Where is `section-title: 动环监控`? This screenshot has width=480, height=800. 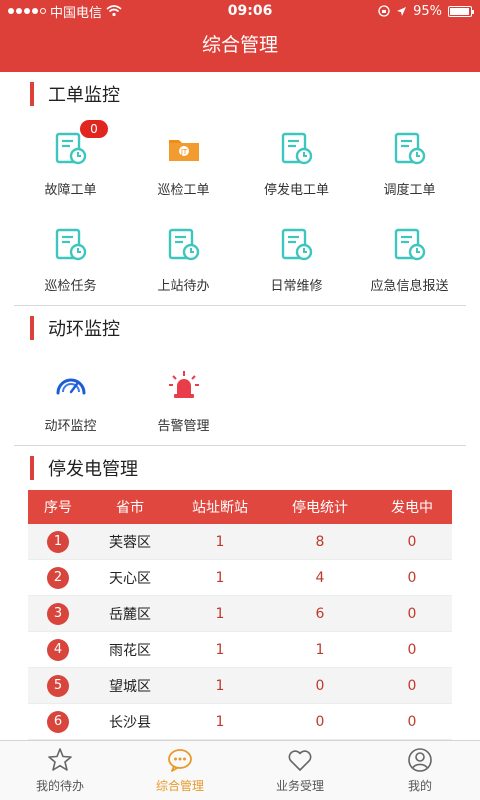 section-title: 动环监控 is located at coordinates (84, 329).